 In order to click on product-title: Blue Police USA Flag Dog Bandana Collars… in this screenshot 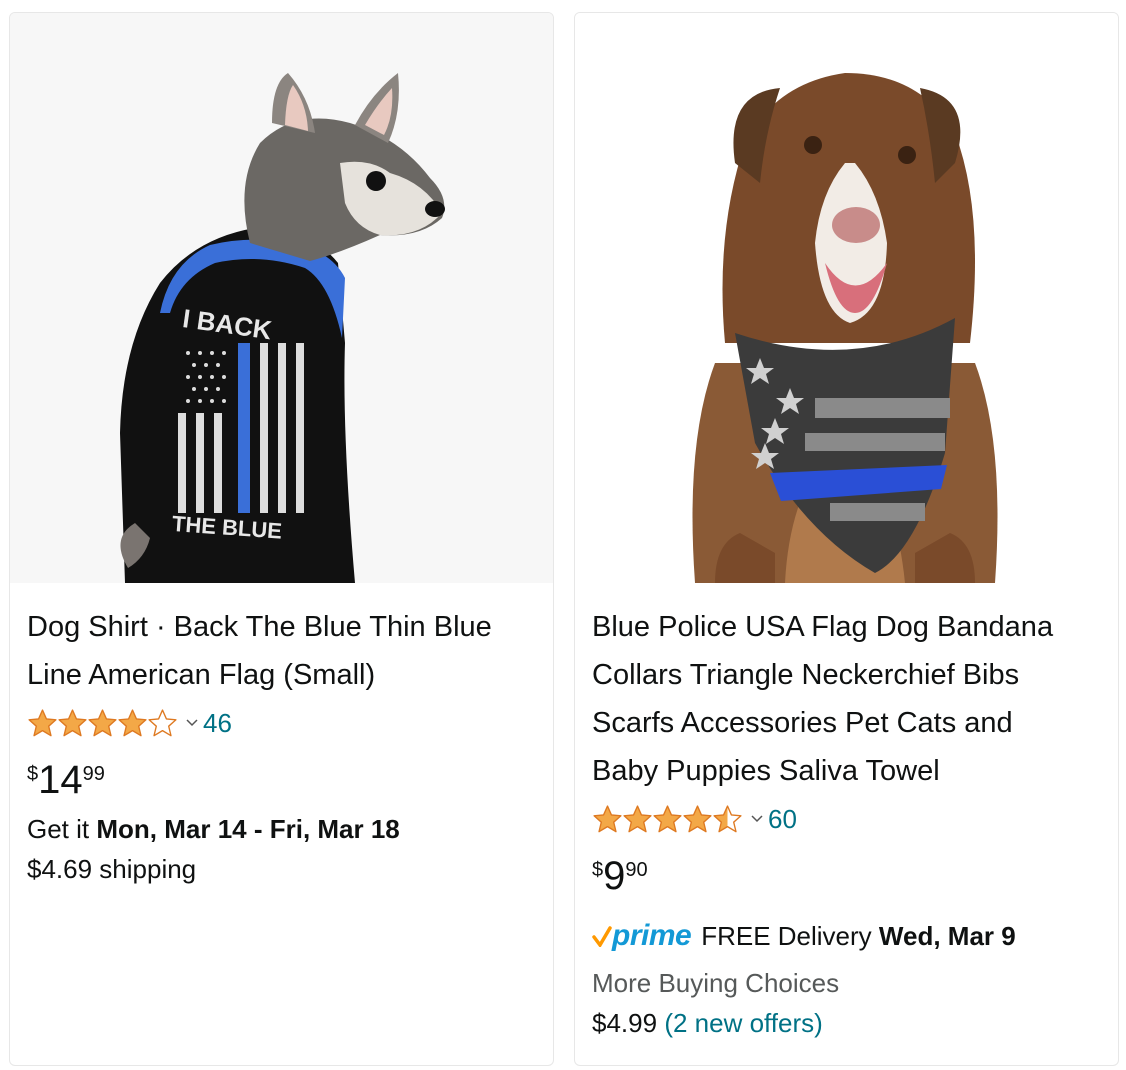, I will do `click(849, 699)`.